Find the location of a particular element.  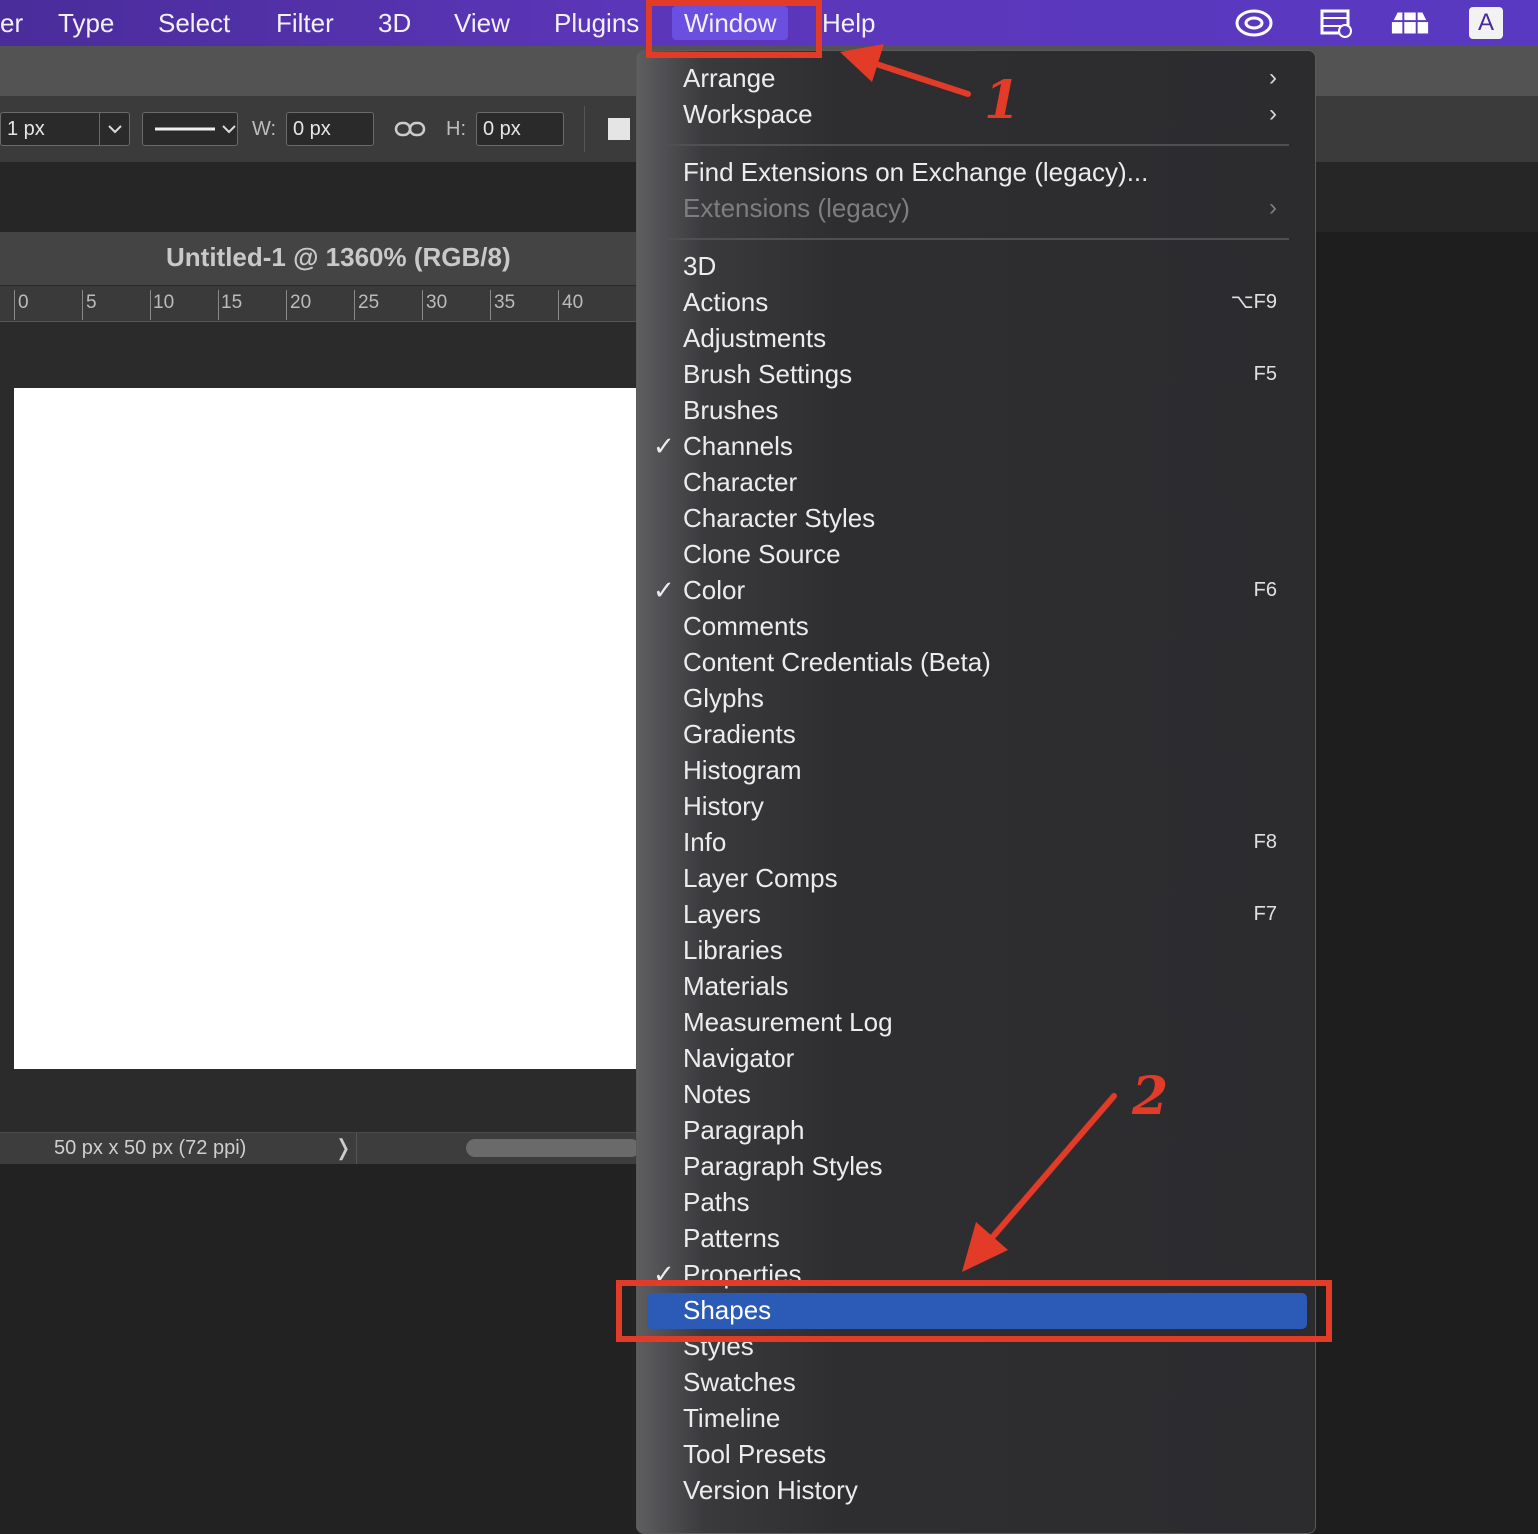

step-2-label: 2 is located at coordinates (1150, 1096).